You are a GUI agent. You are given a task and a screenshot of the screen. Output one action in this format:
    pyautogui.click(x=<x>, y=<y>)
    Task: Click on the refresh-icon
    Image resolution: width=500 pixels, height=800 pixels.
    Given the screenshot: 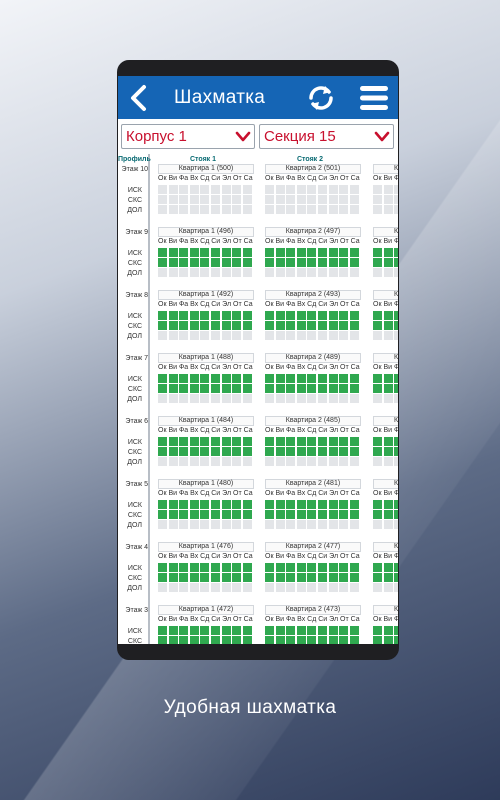 What is the action you would take?
    pyautogui.click(x=321, y=98)
    